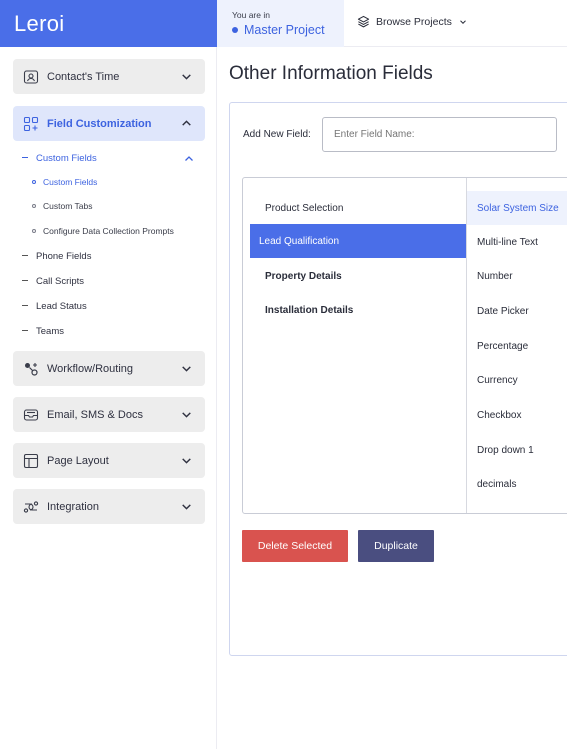 This screenshot has height=749, width=567. Describe the element at coordinates (73, 506) in the screenshot. I see `sidebar-item-label: Integration` at that location.